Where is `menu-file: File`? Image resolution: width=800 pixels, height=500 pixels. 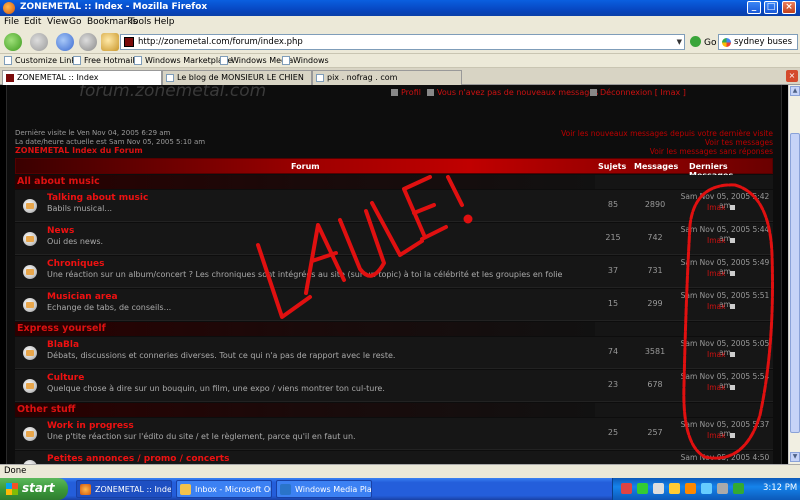
menu-file: File is located at coordinates (11, 22).